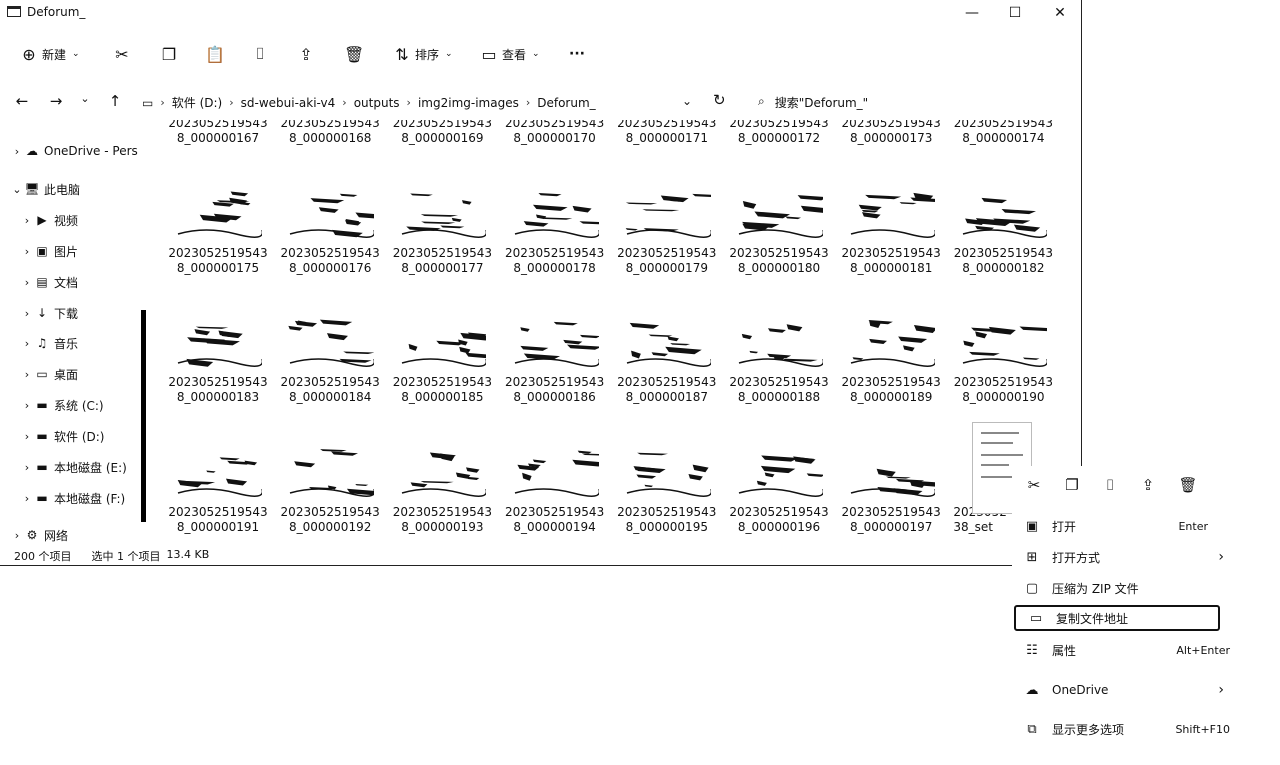 This screenshot has width=1280, height=765. Describe the element at coordinates (779, 497) in the screenshot. I see `file-tile: 2023052519543 8_000000196` at that location.